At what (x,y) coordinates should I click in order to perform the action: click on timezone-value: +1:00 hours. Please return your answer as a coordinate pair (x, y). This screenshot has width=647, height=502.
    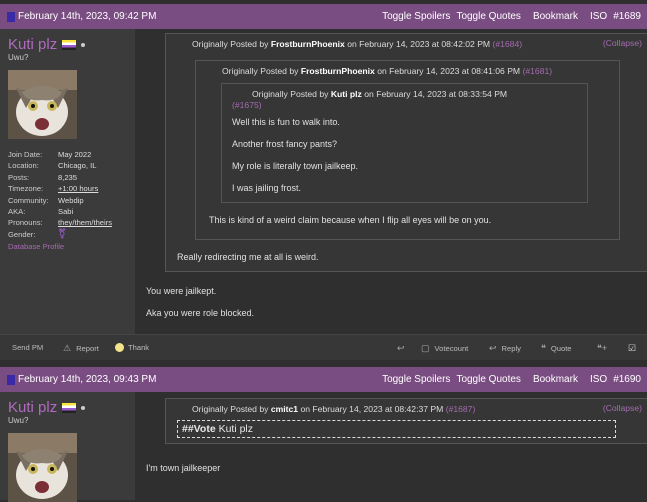
    Looking at the image, I should click on (78, 188).